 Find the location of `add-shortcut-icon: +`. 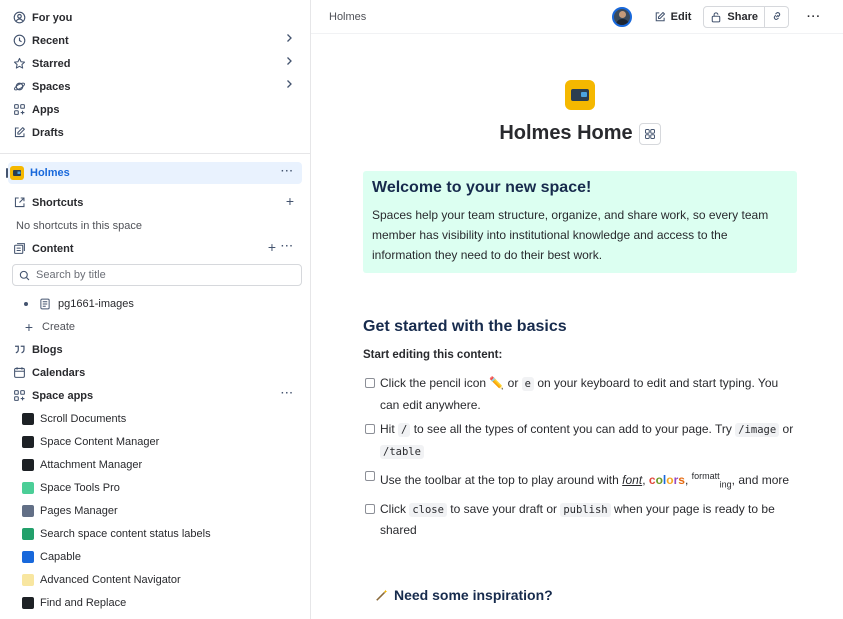

add-shortcut-icon: + is located at coordinates (290, 201).